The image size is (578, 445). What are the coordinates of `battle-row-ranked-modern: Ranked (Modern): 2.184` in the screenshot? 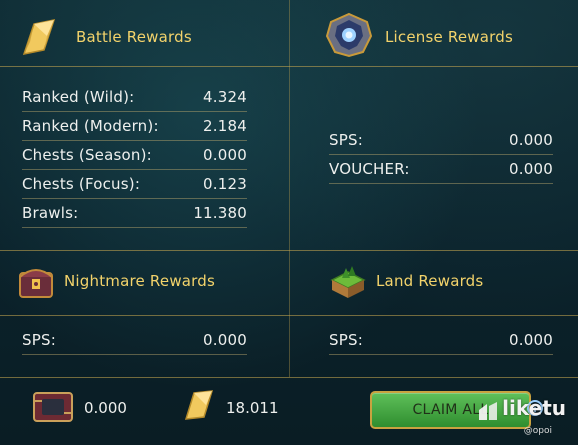 It's located at (134, 126).